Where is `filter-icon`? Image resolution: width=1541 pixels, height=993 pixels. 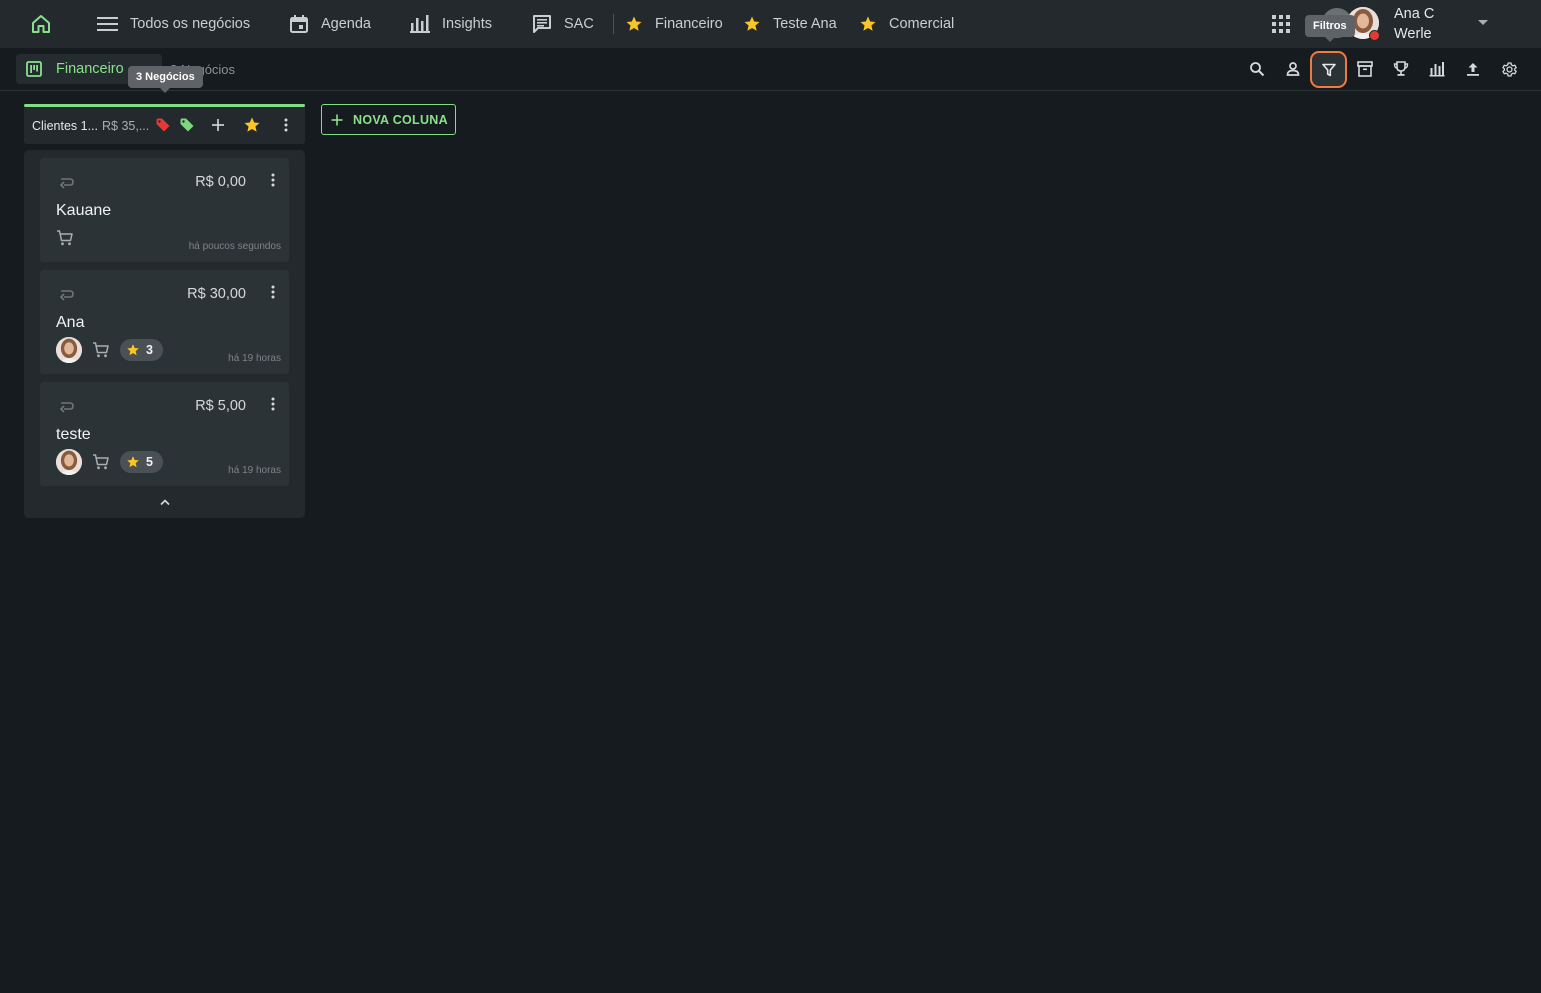 filter-icon is located at coordinates (1328, 69).